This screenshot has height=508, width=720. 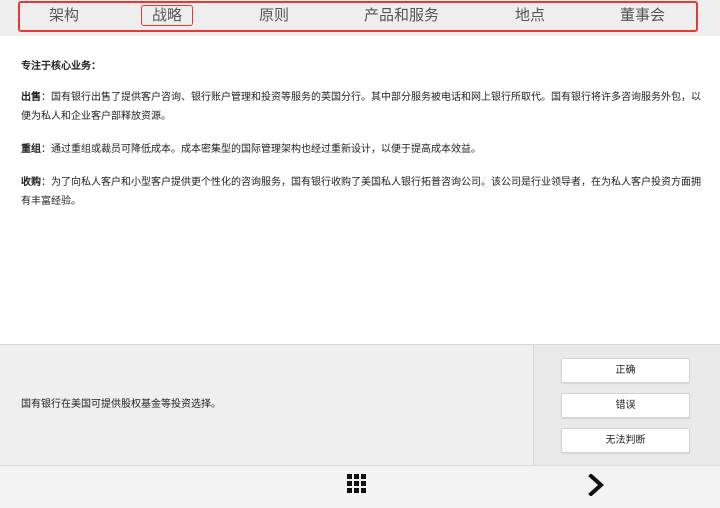 I want to click on tab-principles: 原则, so click(x=274, y=15).